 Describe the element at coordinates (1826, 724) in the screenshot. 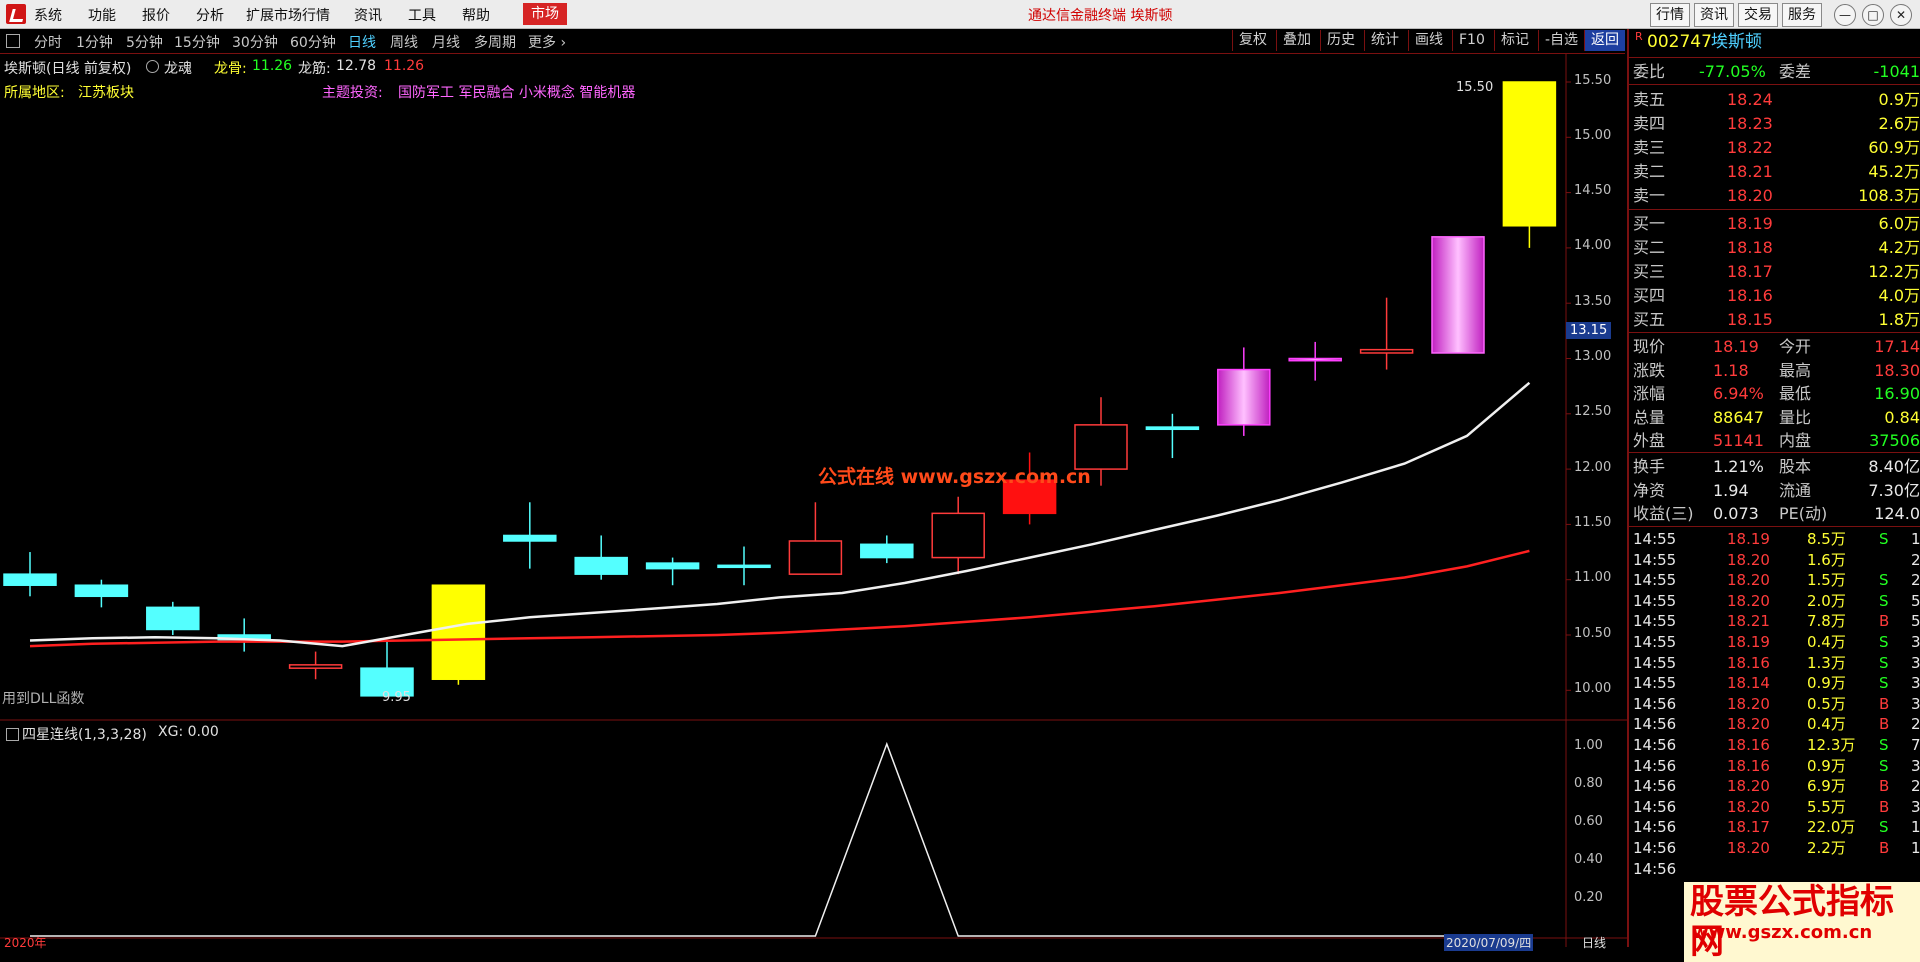

I see `tick-volume: 0.4万` at that location.